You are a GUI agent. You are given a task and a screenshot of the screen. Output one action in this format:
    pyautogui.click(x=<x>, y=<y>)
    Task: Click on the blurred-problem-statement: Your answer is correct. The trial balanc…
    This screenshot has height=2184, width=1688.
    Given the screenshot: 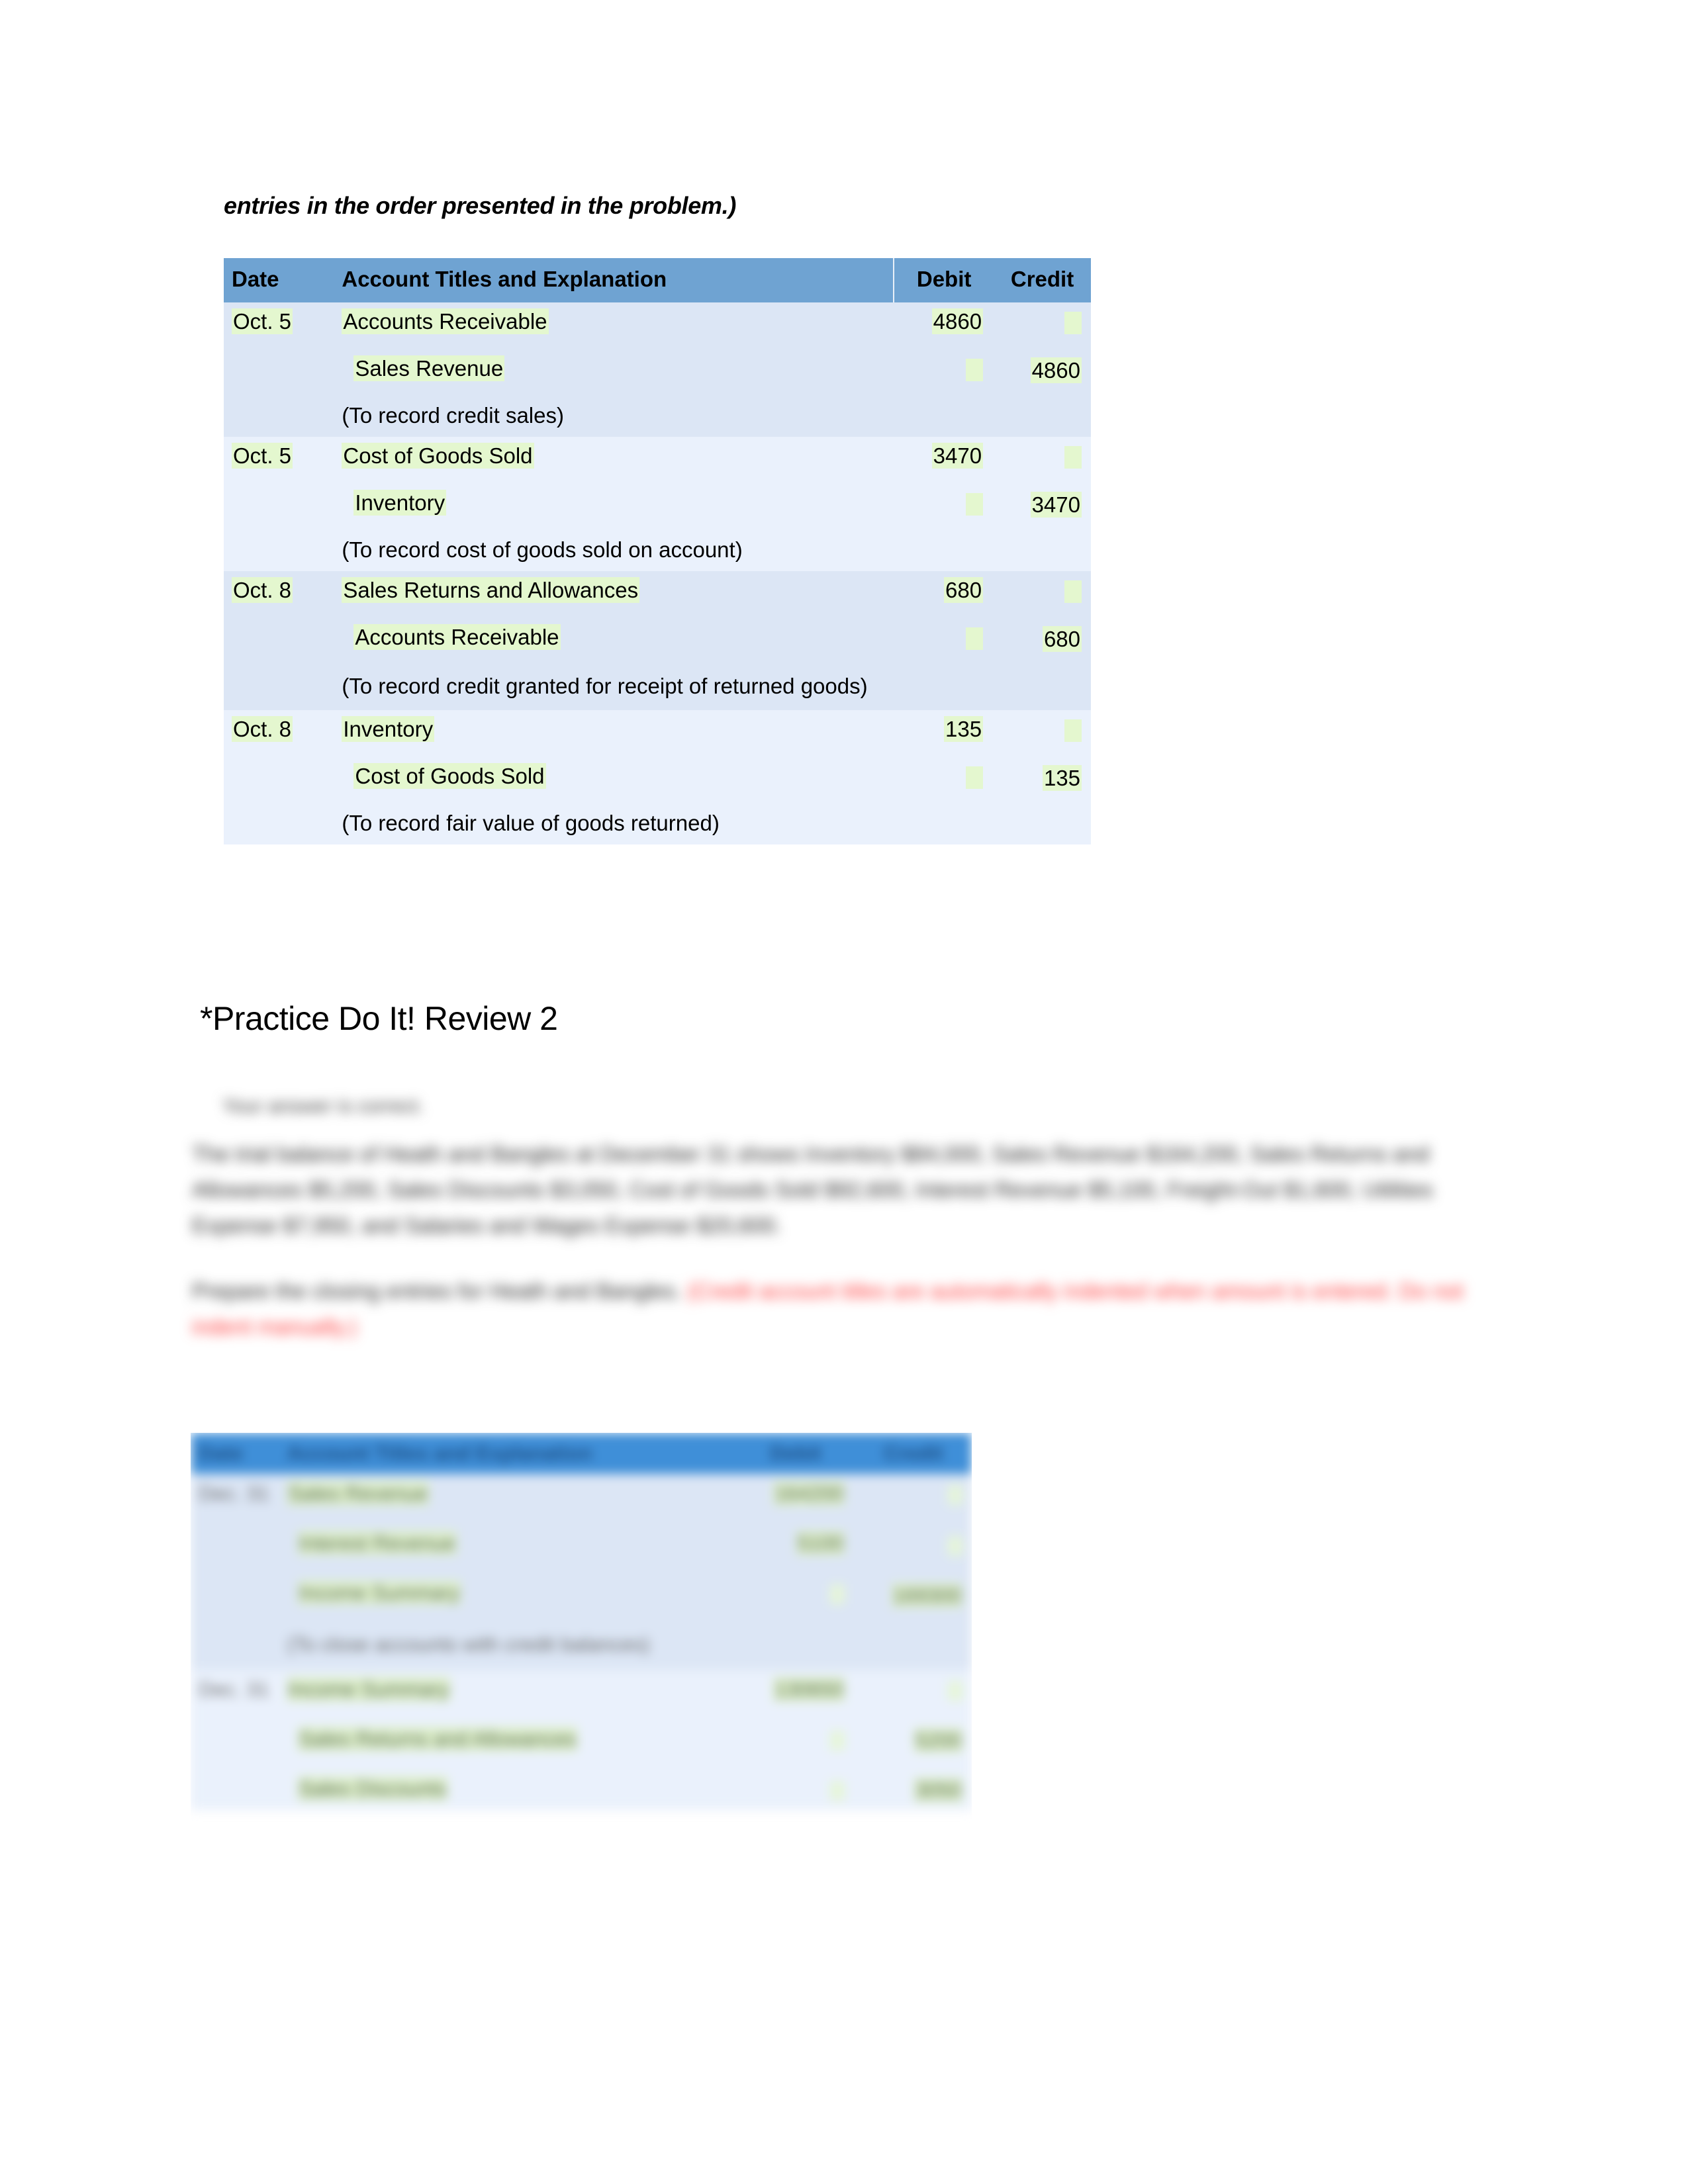 What is the action you would take?
    pyautogui.click(x=840, y=1235)
    